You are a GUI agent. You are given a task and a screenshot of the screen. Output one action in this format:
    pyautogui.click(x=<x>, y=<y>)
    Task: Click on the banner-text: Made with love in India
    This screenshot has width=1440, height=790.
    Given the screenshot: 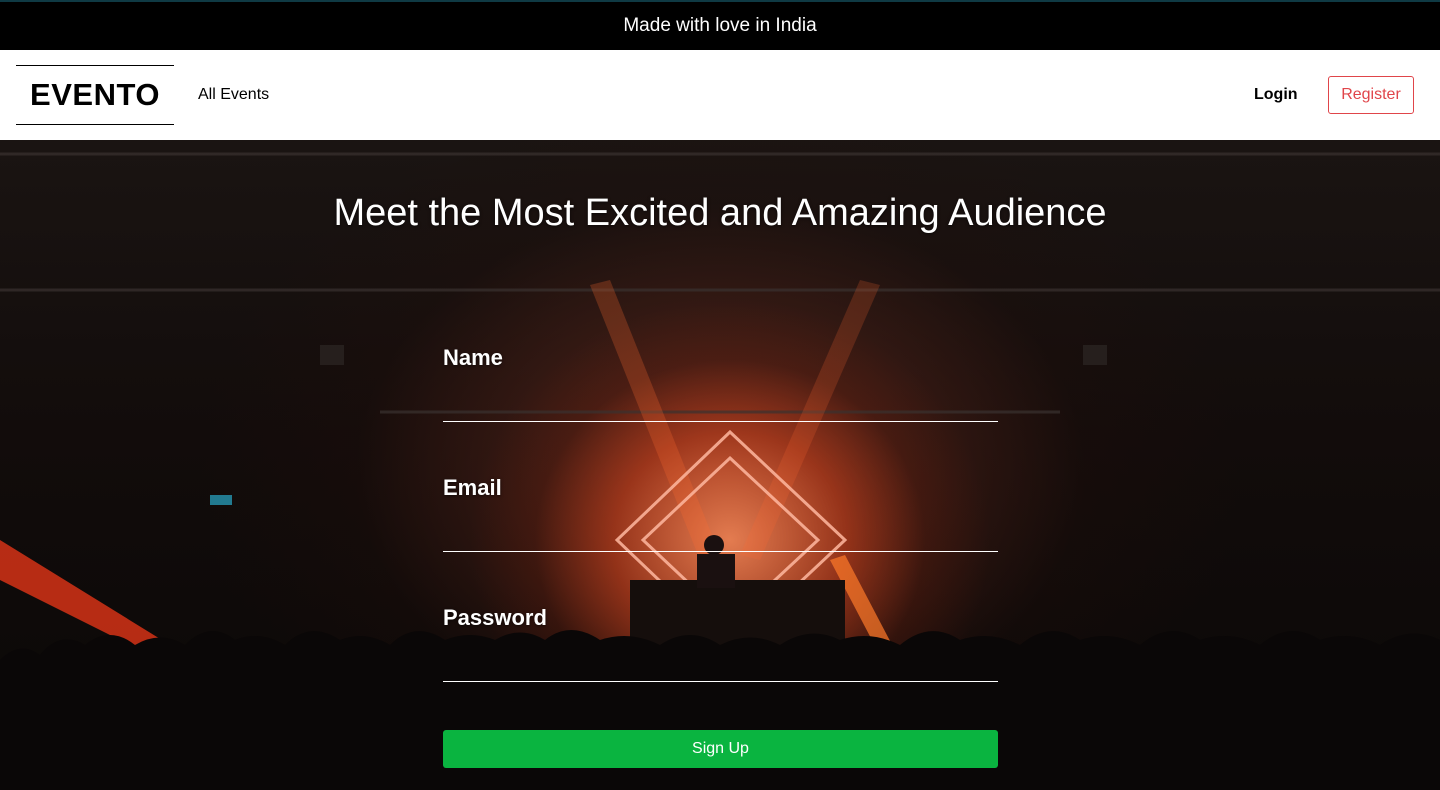 What is the action you would take?
    pyautogui.click(x=720, y=25)
    